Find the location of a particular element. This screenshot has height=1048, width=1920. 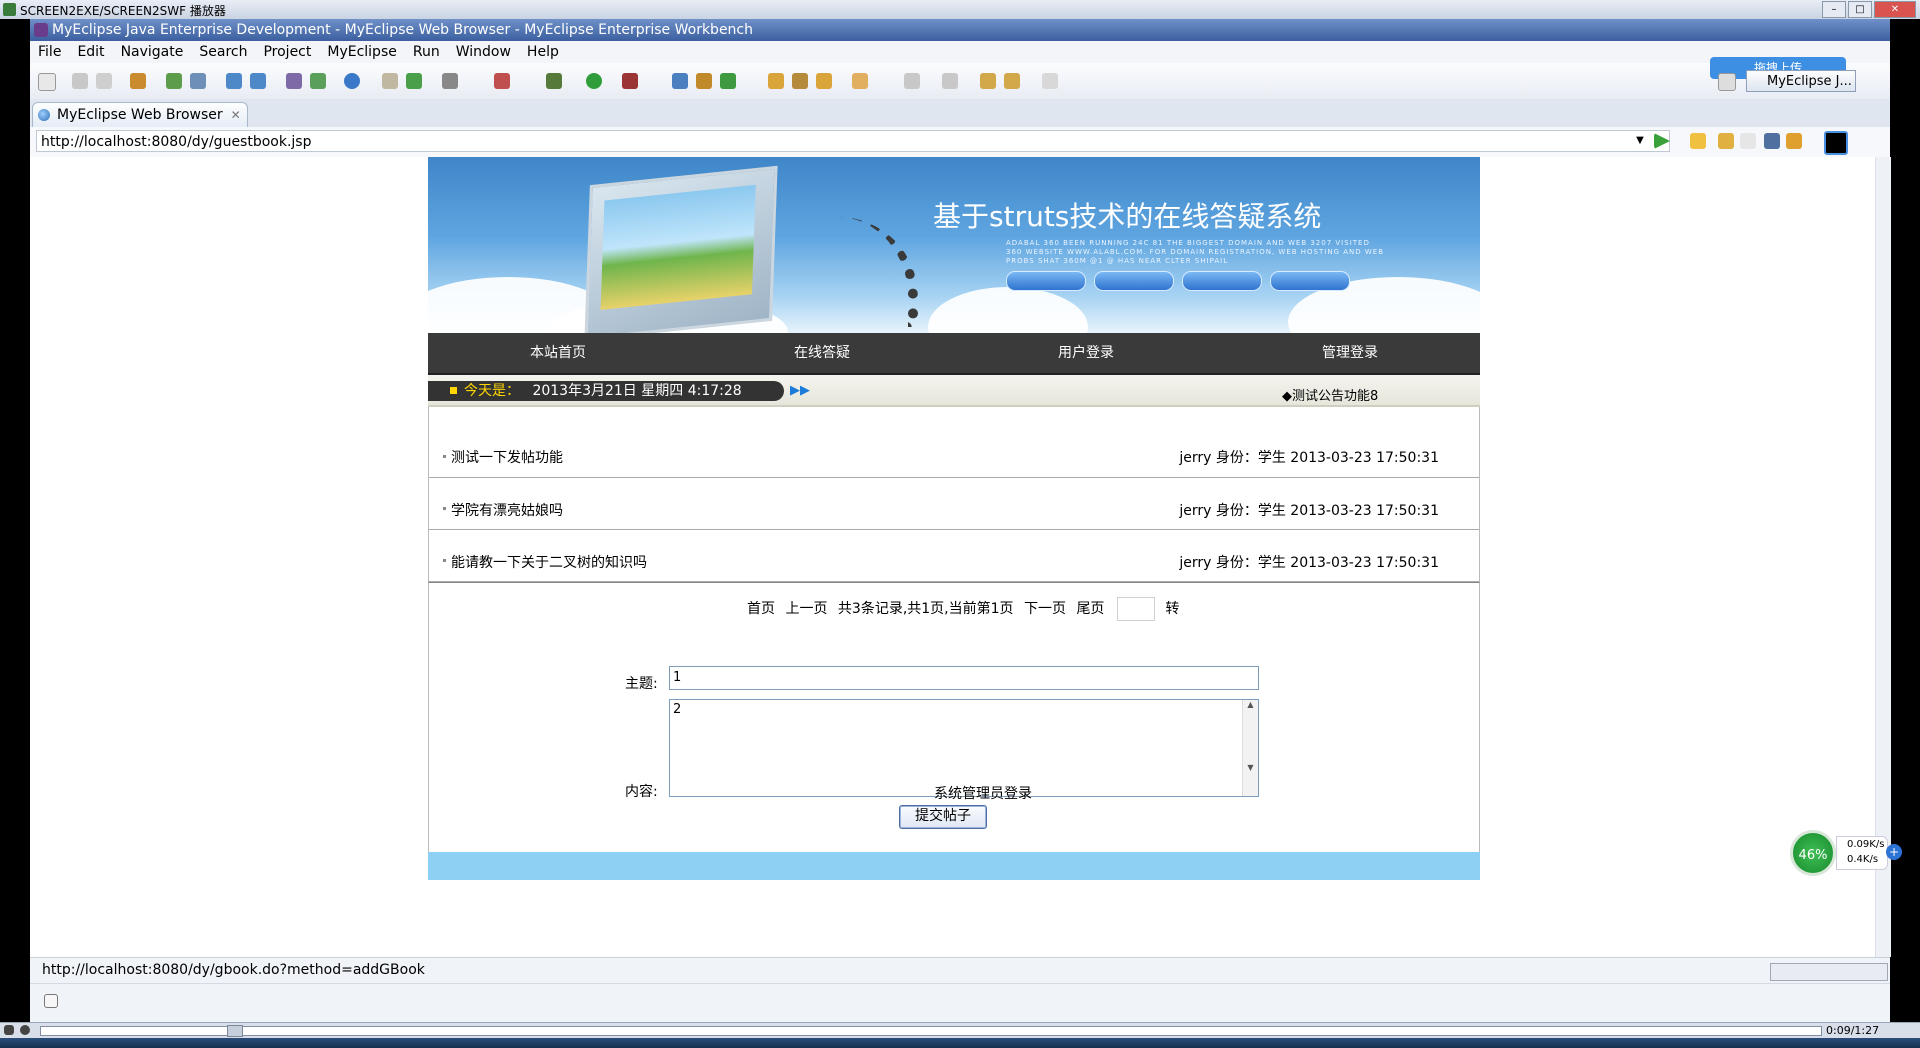

new-icon is located at coordinates (47, 82).